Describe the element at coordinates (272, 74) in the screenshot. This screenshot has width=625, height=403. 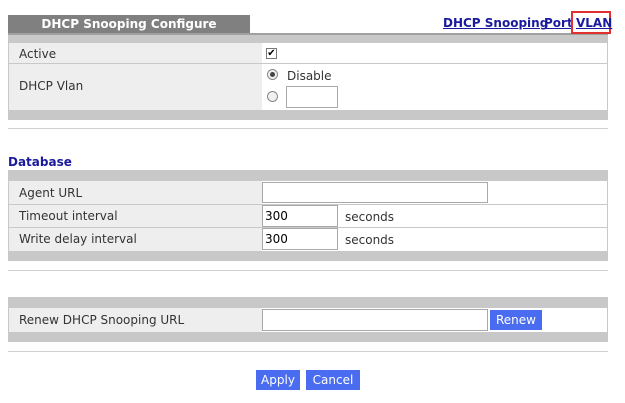
I see `disable-radio` at that location.